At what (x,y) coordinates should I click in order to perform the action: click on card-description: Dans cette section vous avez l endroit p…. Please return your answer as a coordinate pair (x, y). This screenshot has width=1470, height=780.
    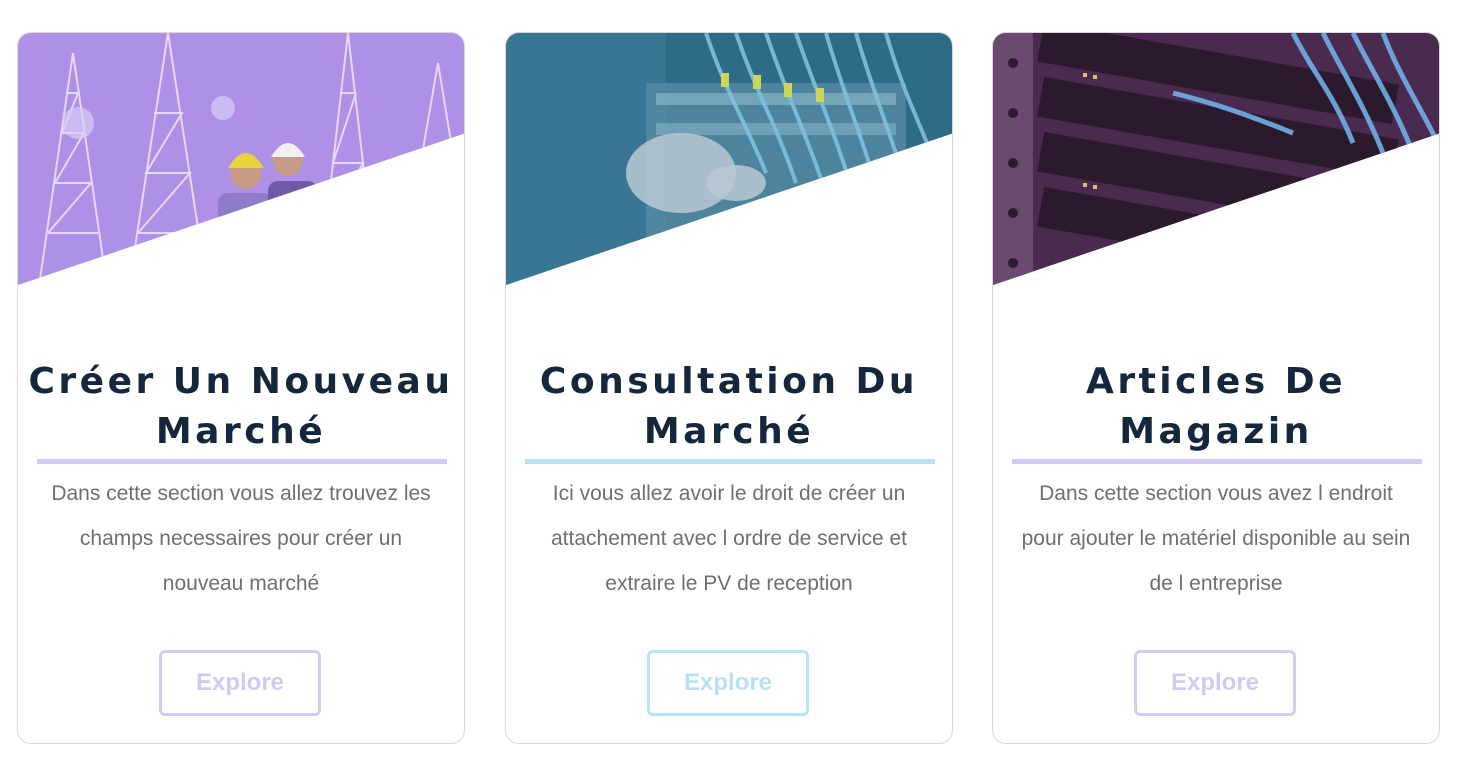
    Looking at the image, I should click on (1216, 538).